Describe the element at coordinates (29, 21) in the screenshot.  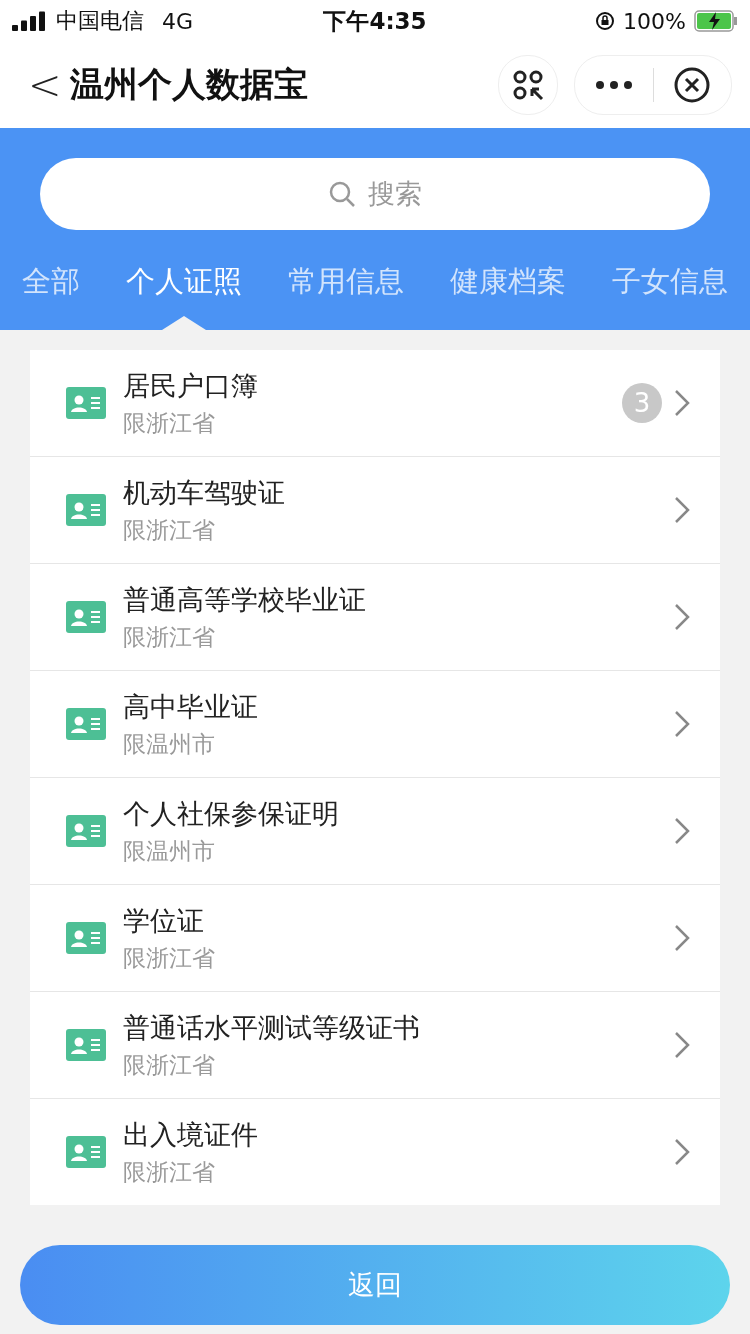
I see `signal-icon` at that location.